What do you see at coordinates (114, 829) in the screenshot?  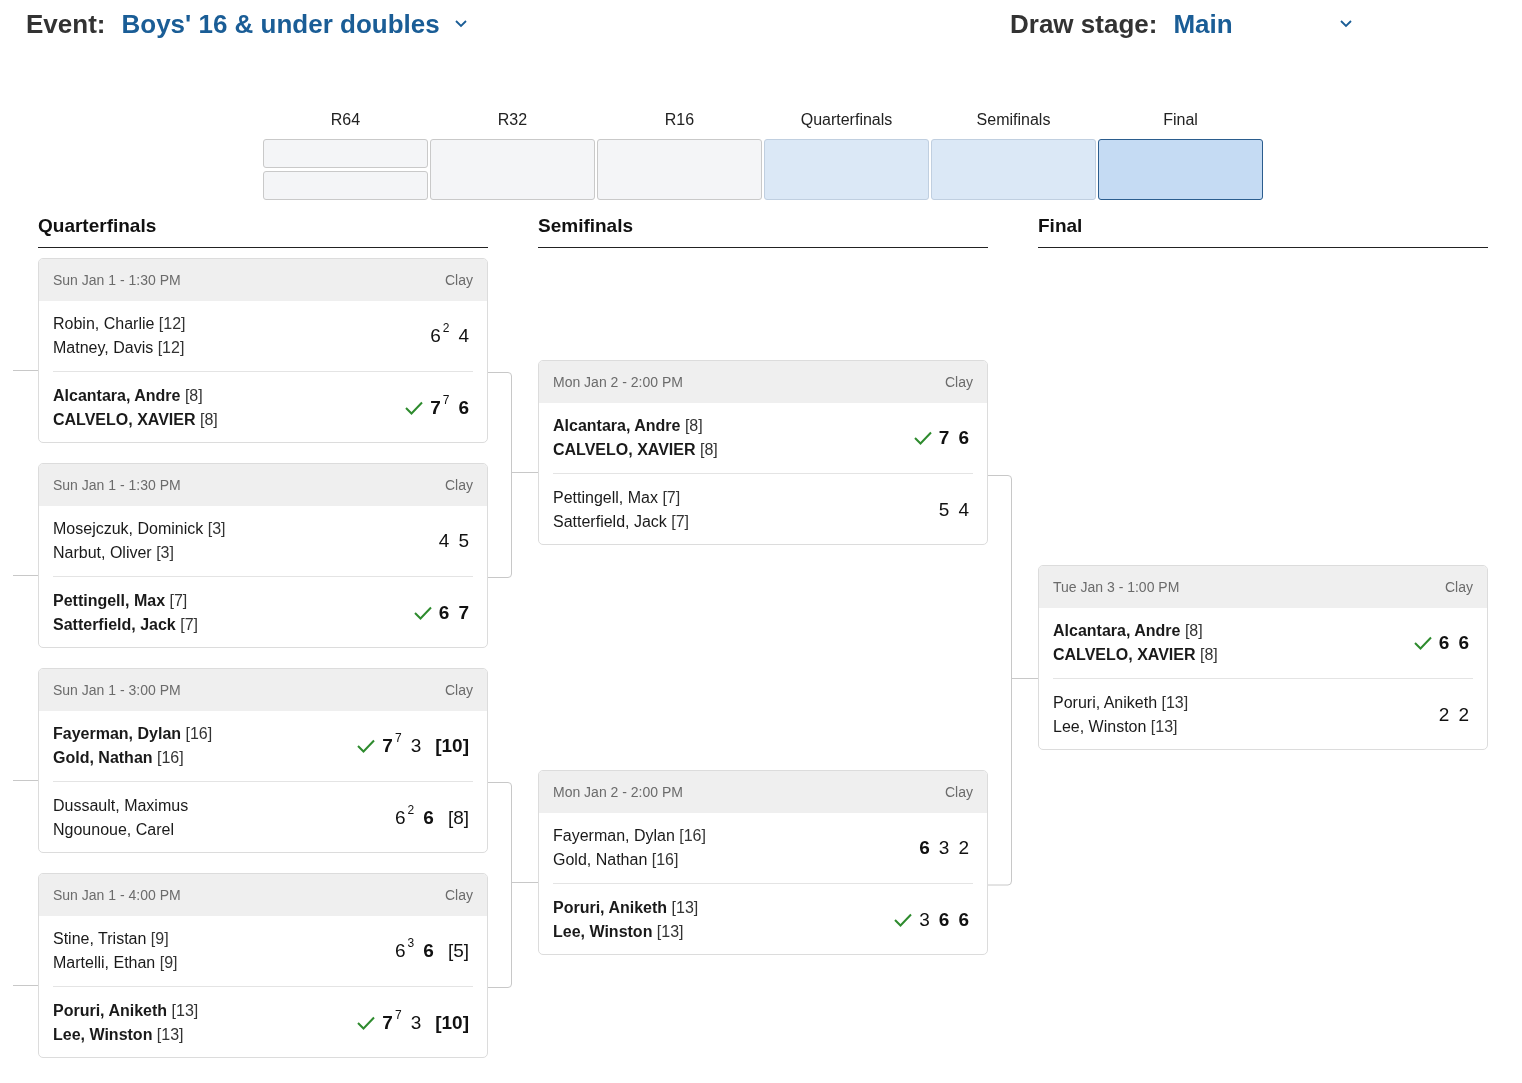 I see `player-name: Ngounoue, Carel` at bounding box center [114, 829].